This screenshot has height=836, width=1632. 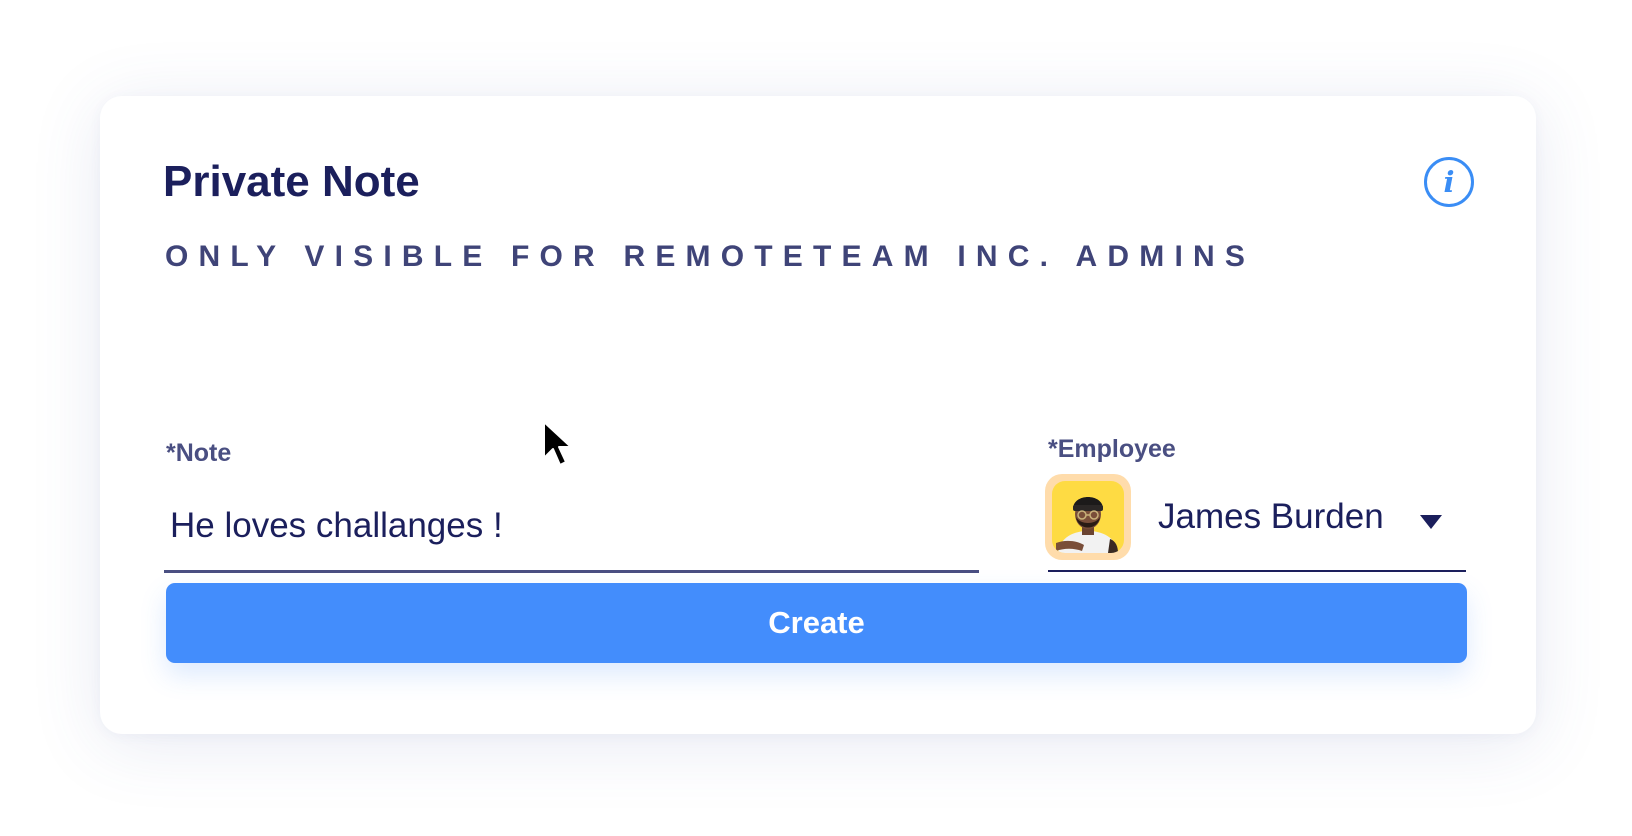 I want to click on employee-avatar, so click(x=1088, y=517).